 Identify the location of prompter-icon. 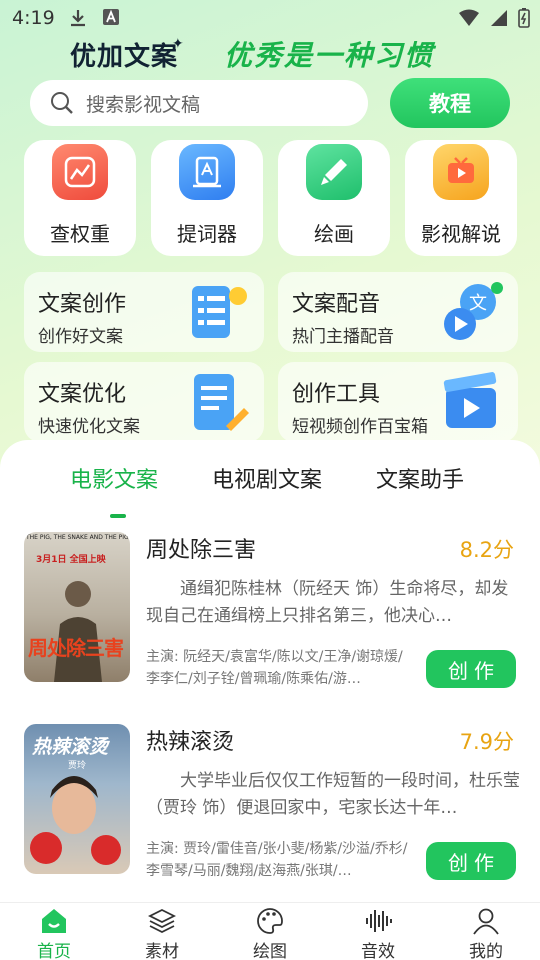
(207, 172).